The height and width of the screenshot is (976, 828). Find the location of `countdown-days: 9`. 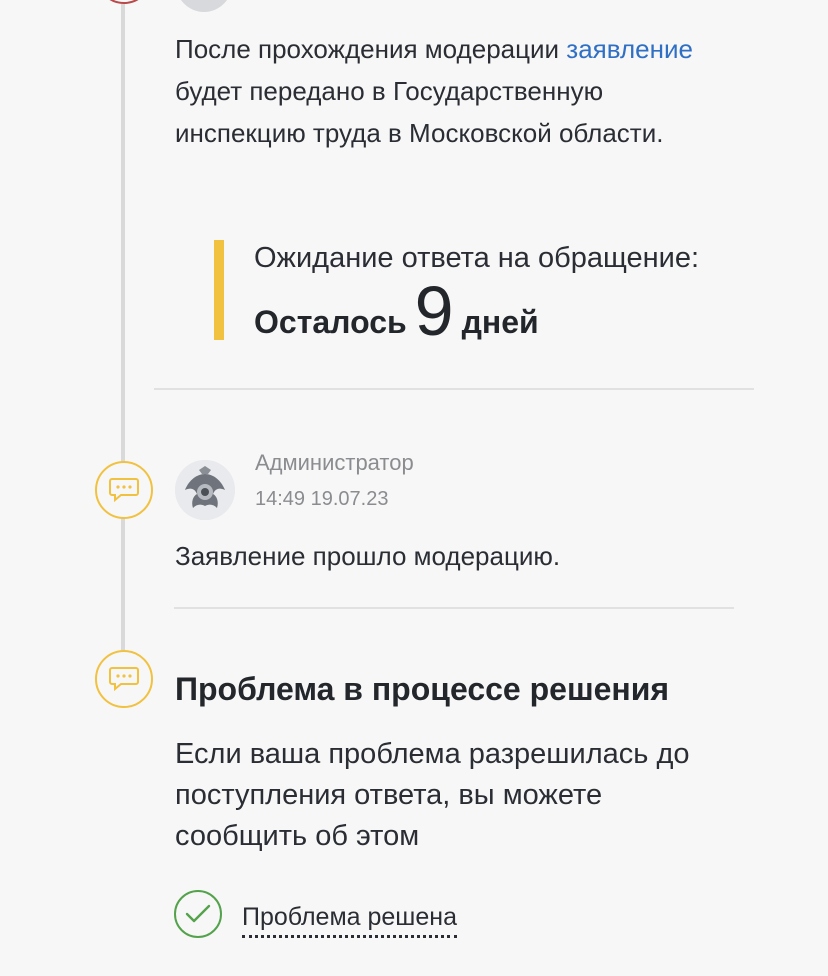

countdown-days: 9 is located at coordinates (434, 311).